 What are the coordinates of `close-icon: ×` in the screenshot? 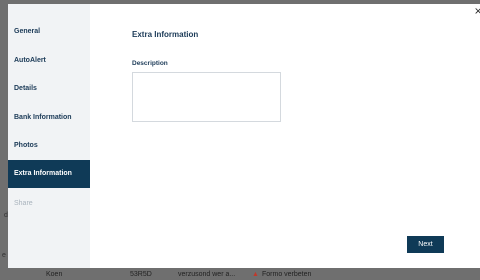 It's located at (477, 11).